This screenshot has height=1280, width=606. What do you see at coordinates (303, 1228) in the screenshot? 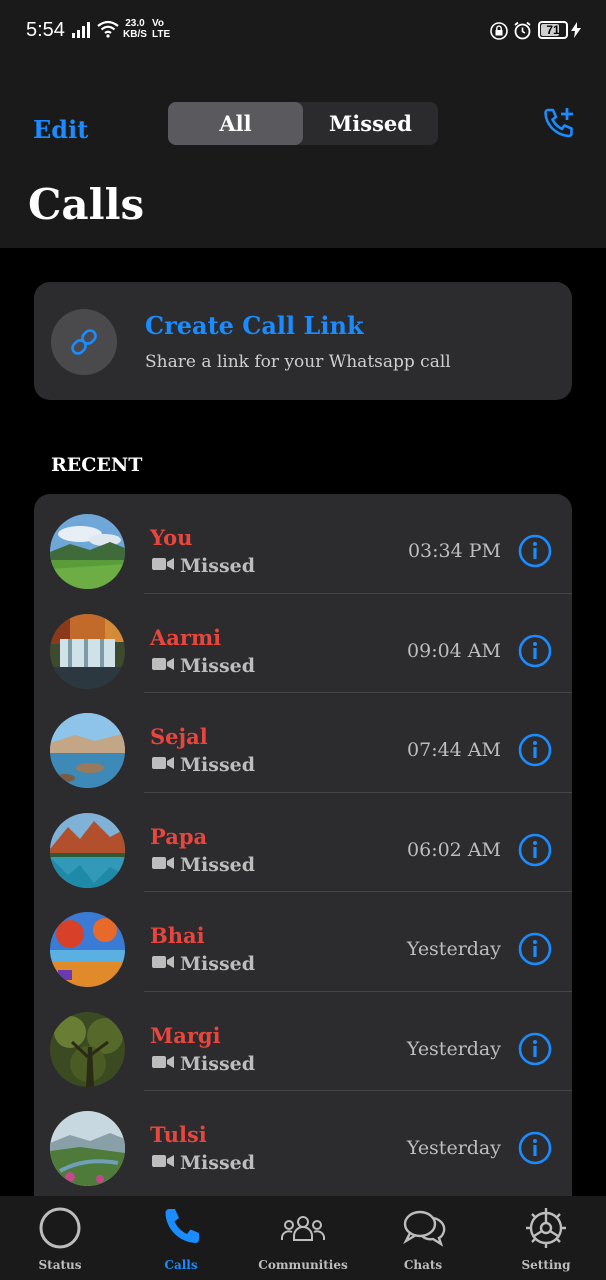
I see `communities-icon` at bounding box center [303, 1228].